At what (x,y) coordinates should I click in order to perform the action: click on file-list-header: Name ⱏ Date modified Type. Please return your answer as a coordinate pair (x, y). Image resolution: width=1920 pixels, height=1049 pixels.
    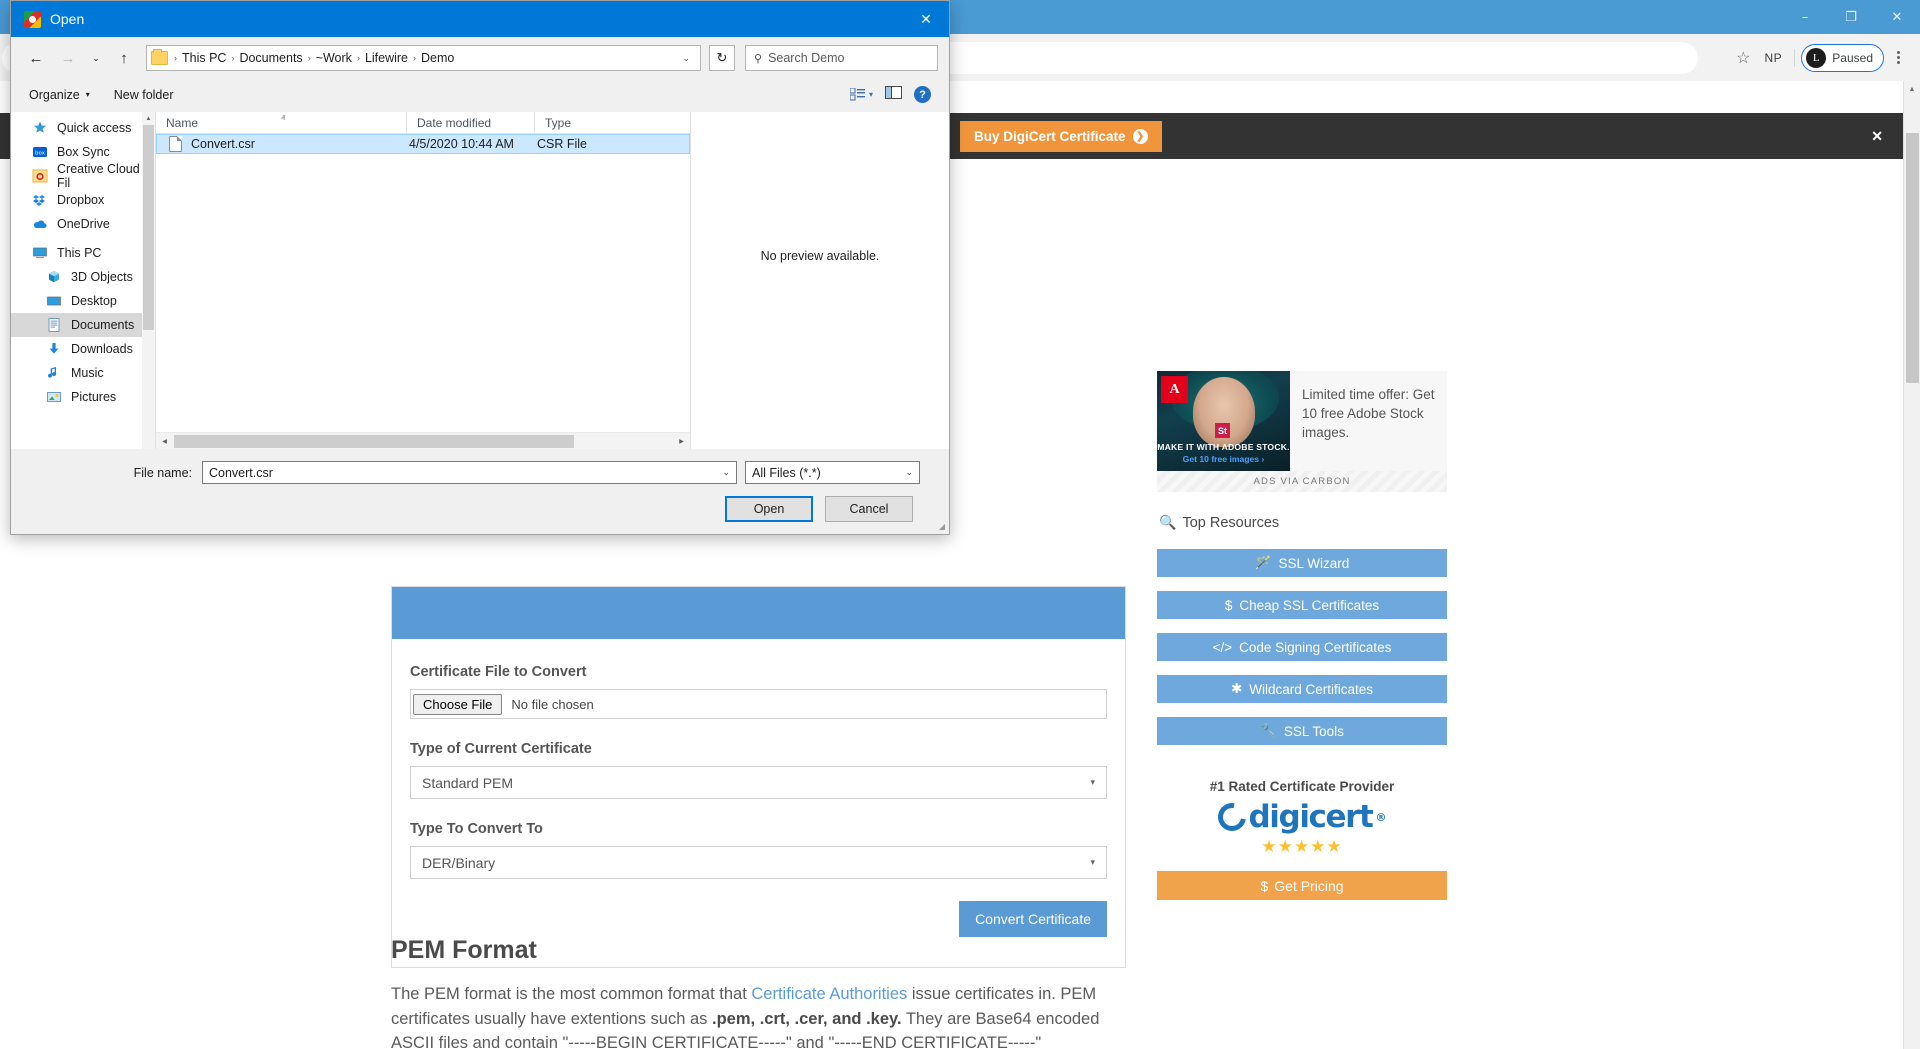
    Looking at the image, I should click on (423, 122).